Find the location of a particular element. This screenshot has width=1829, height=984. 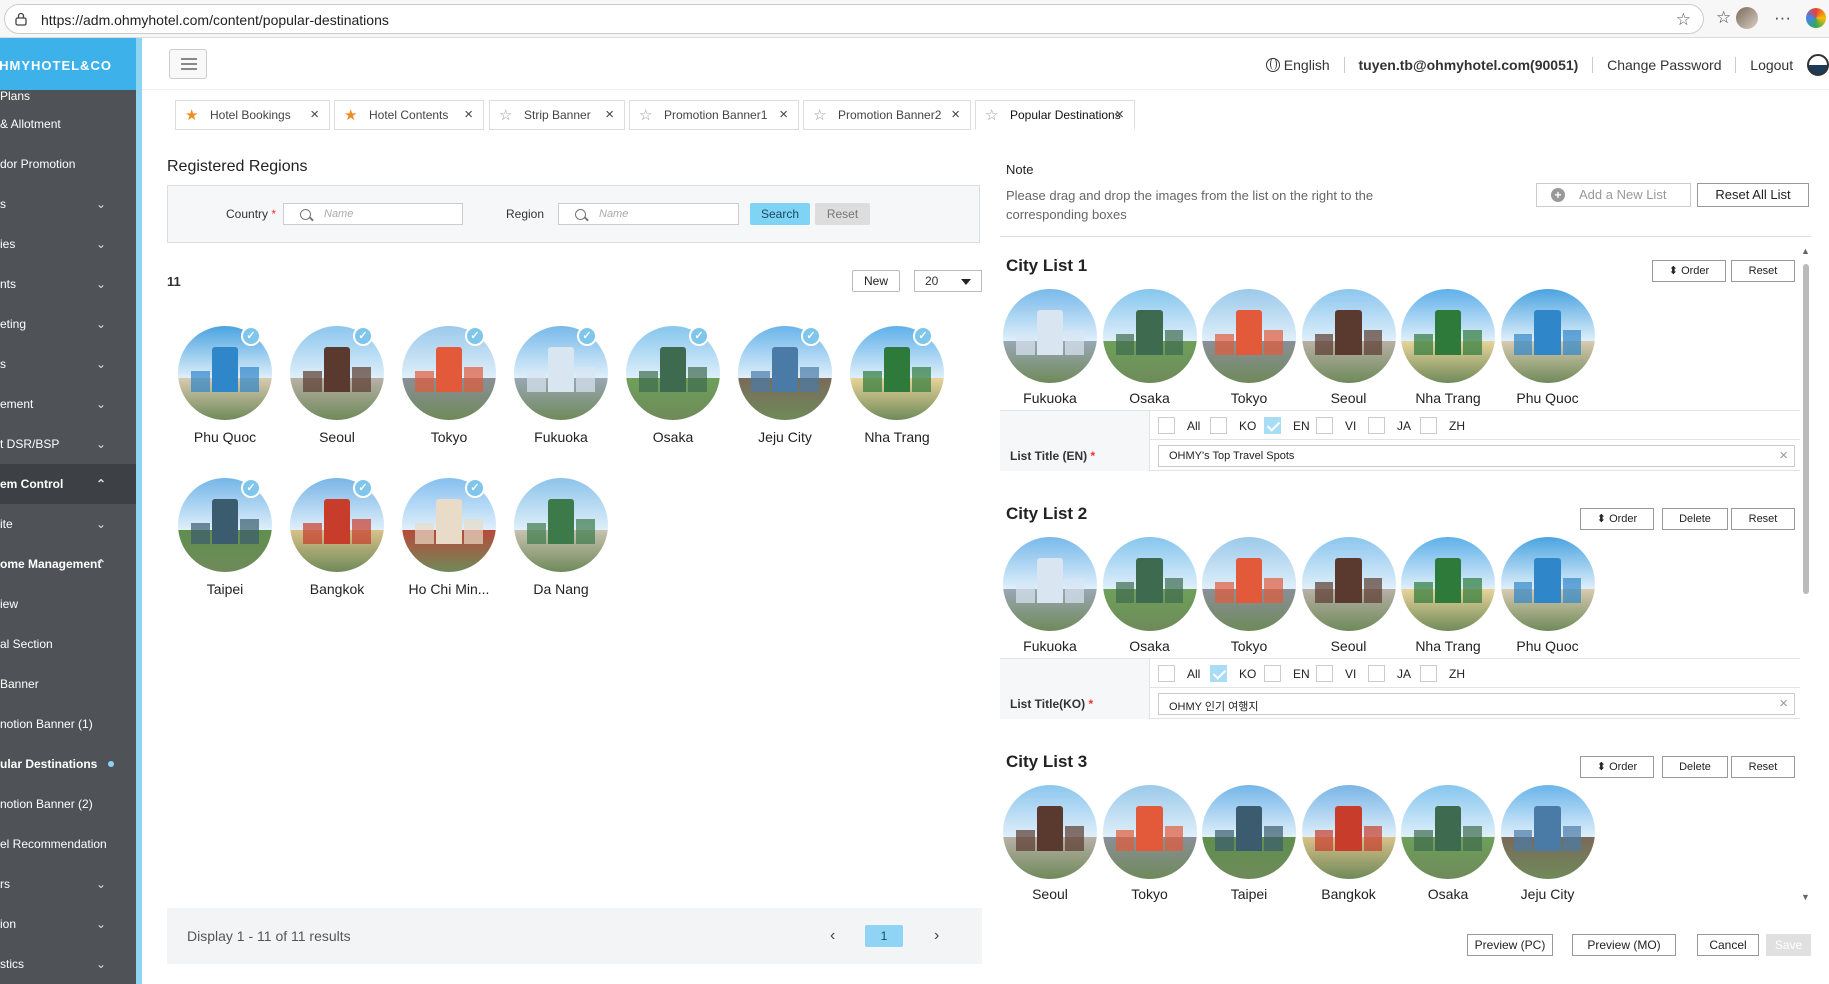

region-input: Name is located at coordinates (648, 214).